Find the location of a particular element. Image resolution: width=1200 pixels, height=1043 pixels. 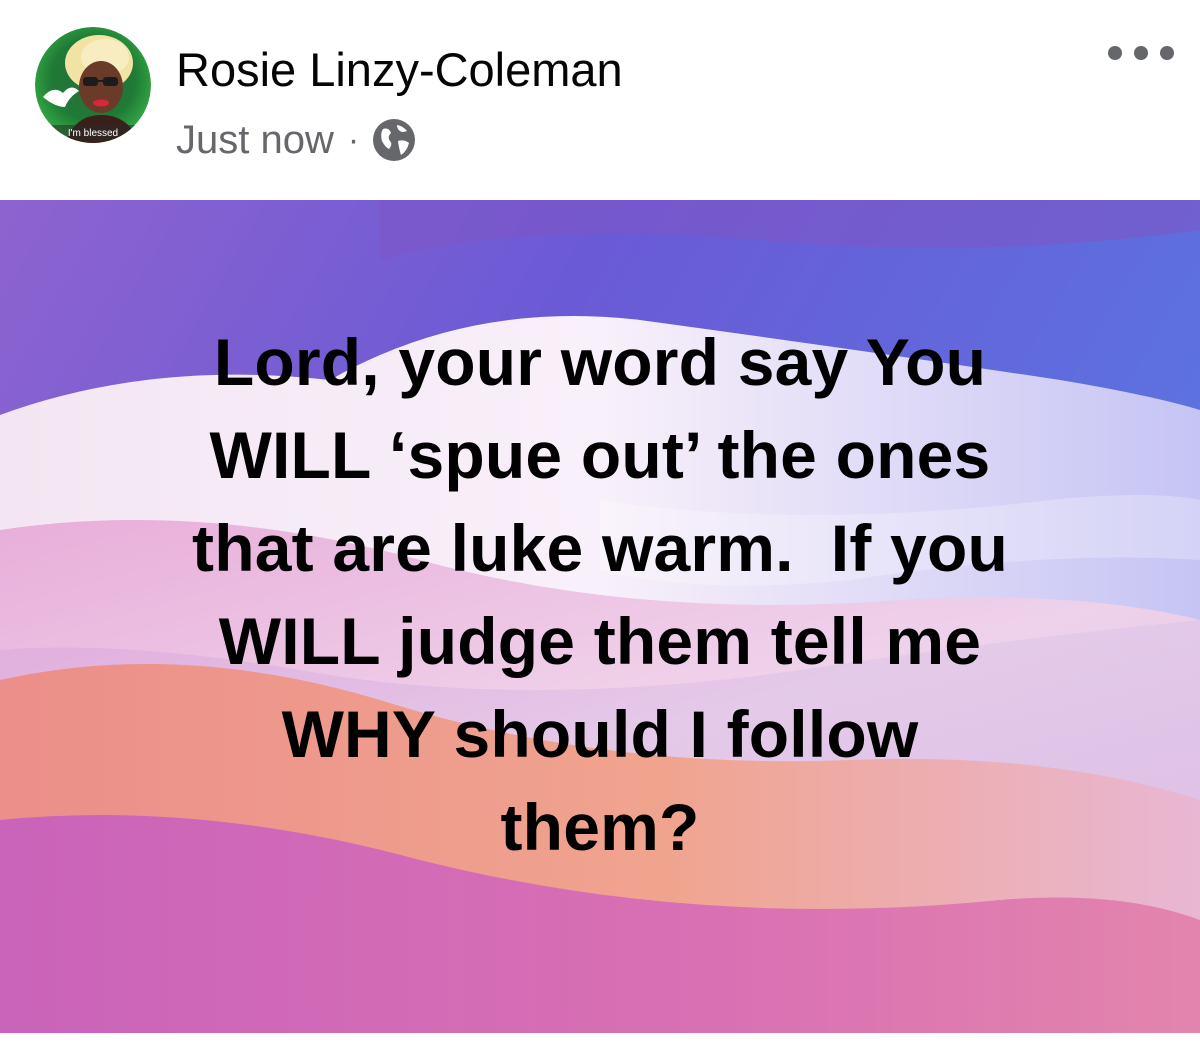

more-options-button is located at coordinates (1141, 53).